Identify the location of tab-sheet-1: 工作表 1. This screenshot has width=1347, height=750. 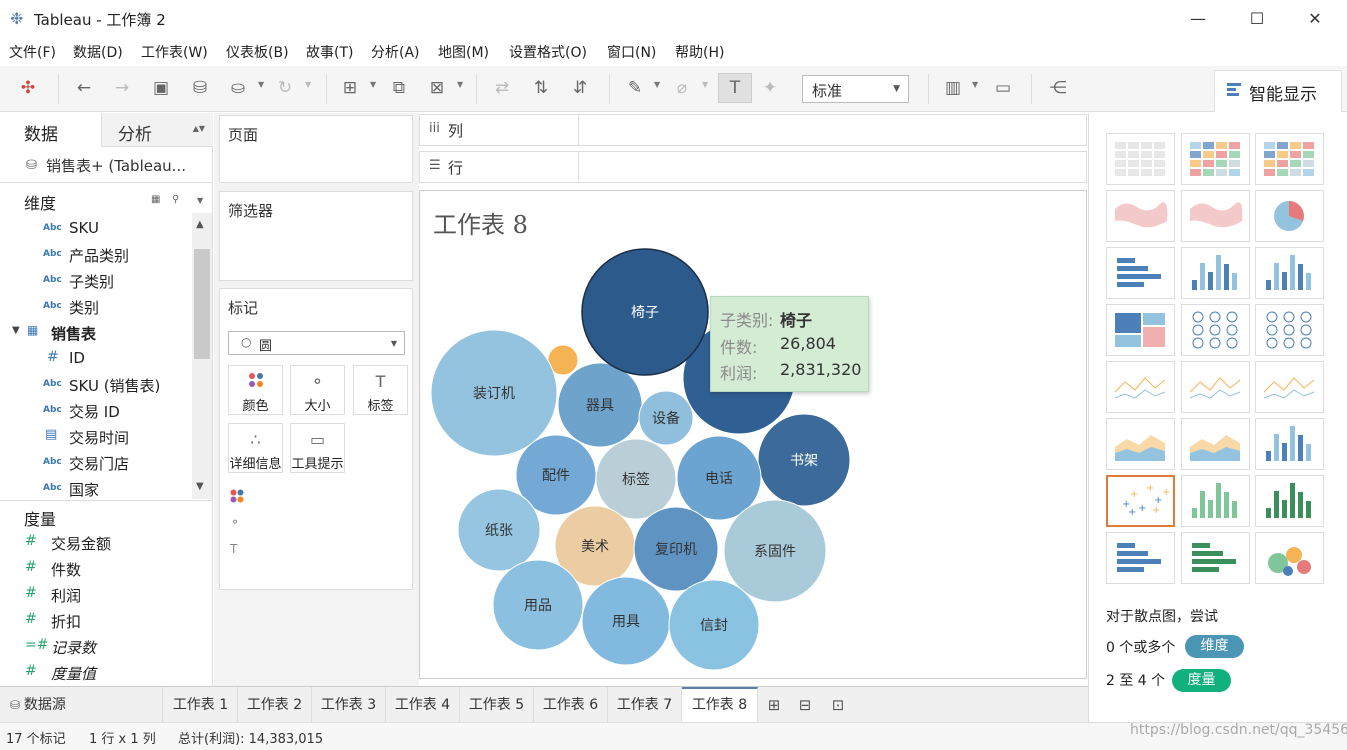
(201, 705).